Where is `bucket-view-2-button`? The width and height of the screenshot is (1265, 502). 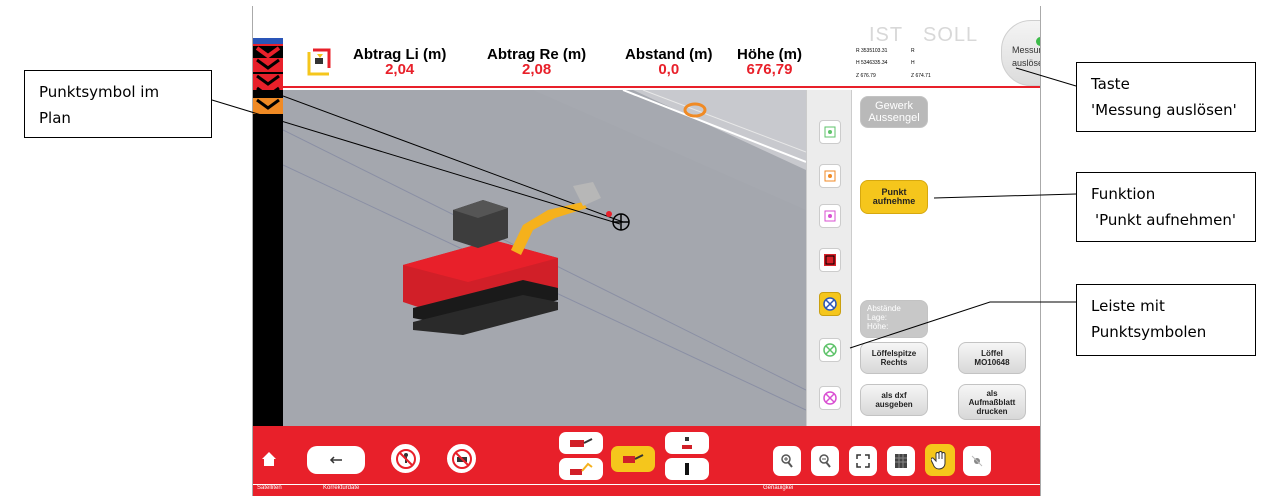 bucket-view-2-button is located at coordinates (581, 469).